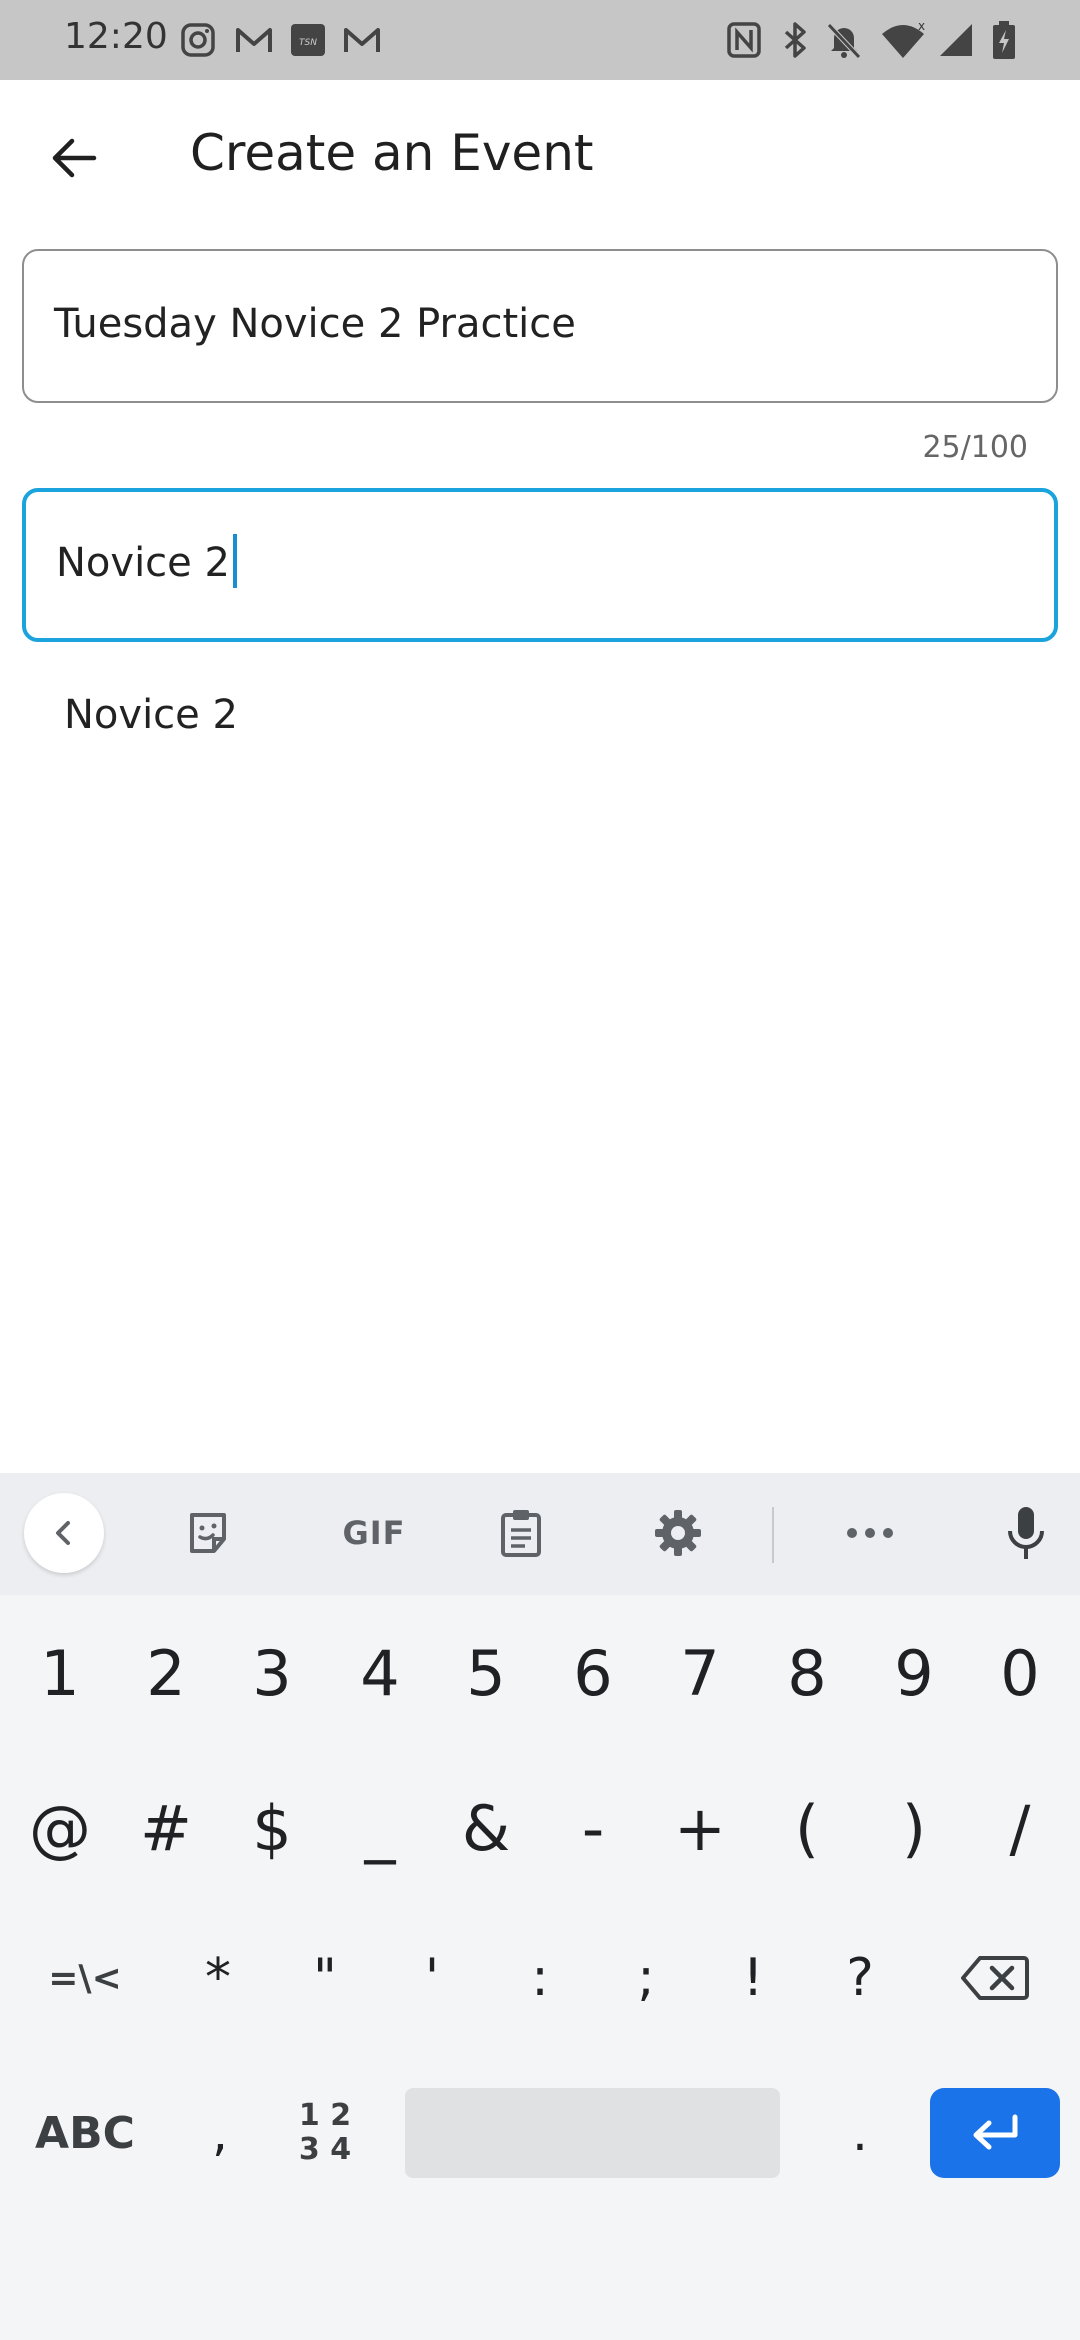  What do you see at coordinates (325, 2115) in the screenshot?
I see `numpad-label-top: 1 2` at bounding box center [325, 2115].